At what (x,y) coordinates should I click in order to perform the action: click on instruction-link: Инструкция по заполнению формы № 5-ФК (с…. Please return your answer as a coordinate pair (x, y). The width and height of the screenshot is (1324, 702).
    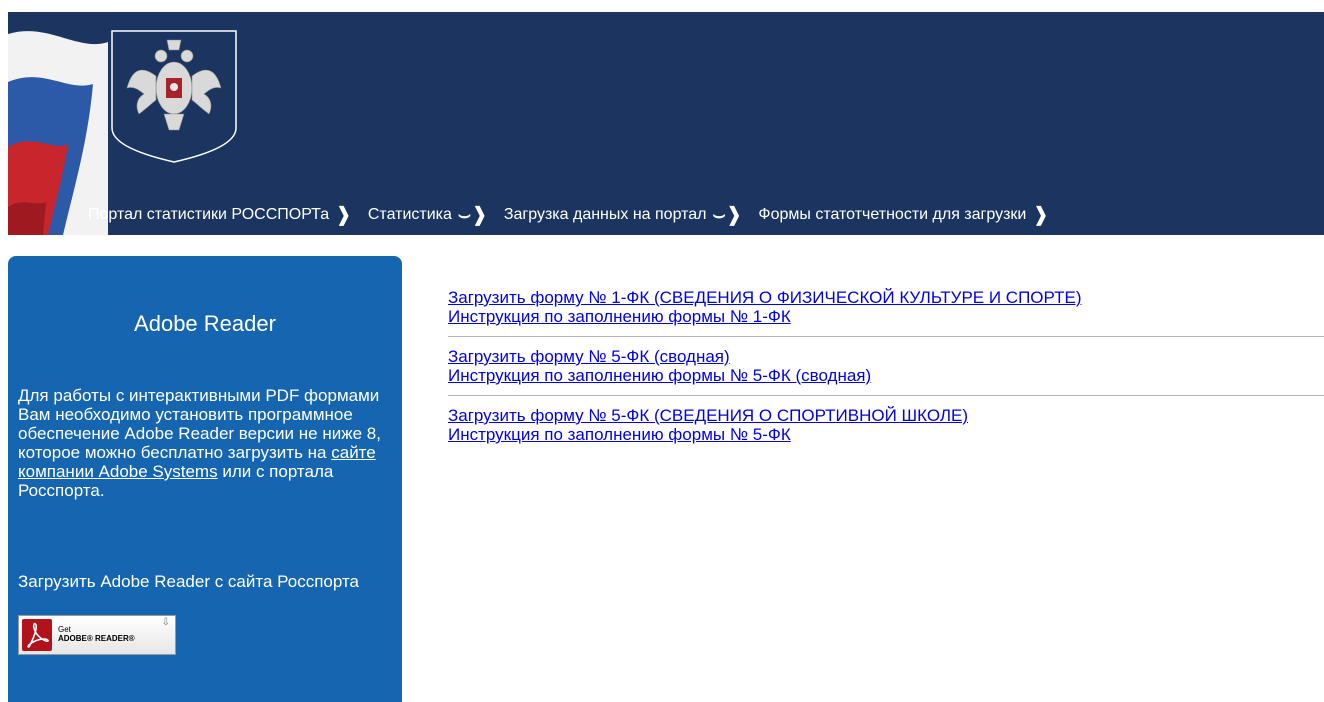
    Looking at the image, I should click on (886, 375).